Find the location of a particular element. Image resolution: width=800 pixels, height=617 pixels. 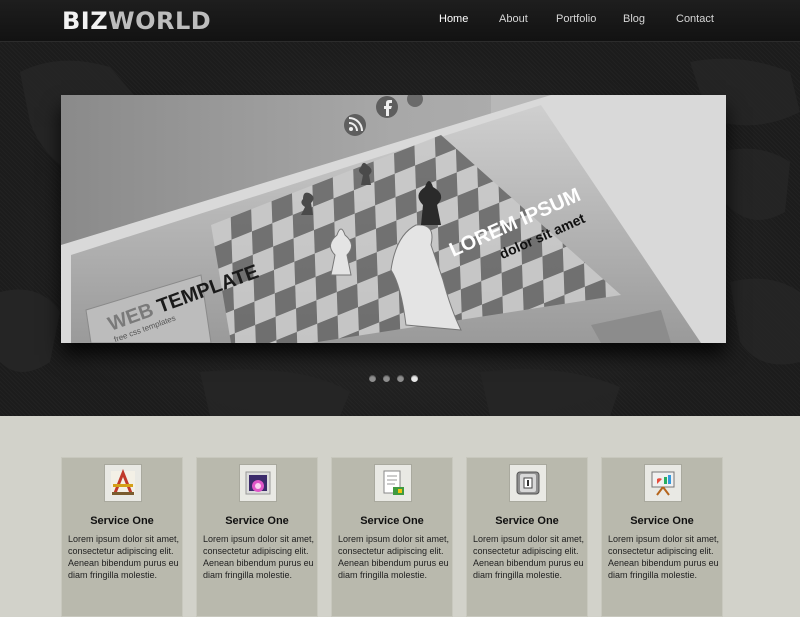

drafting-tools-icon is located at coordinates (123, 483).